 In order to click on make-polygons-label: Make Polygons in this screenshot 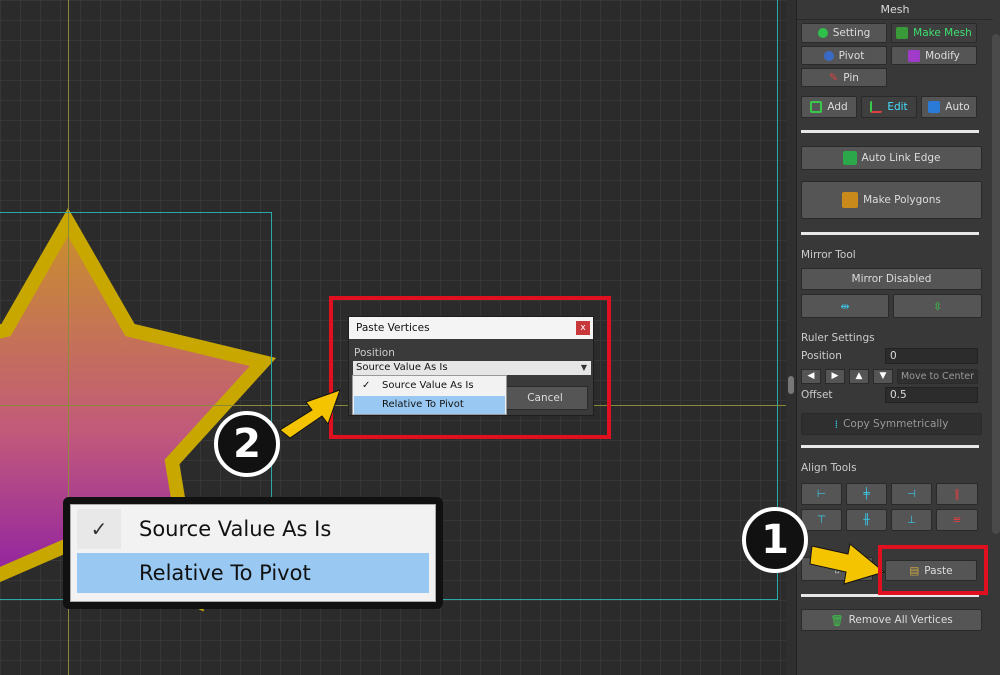, I will do `click(902, 200)`.